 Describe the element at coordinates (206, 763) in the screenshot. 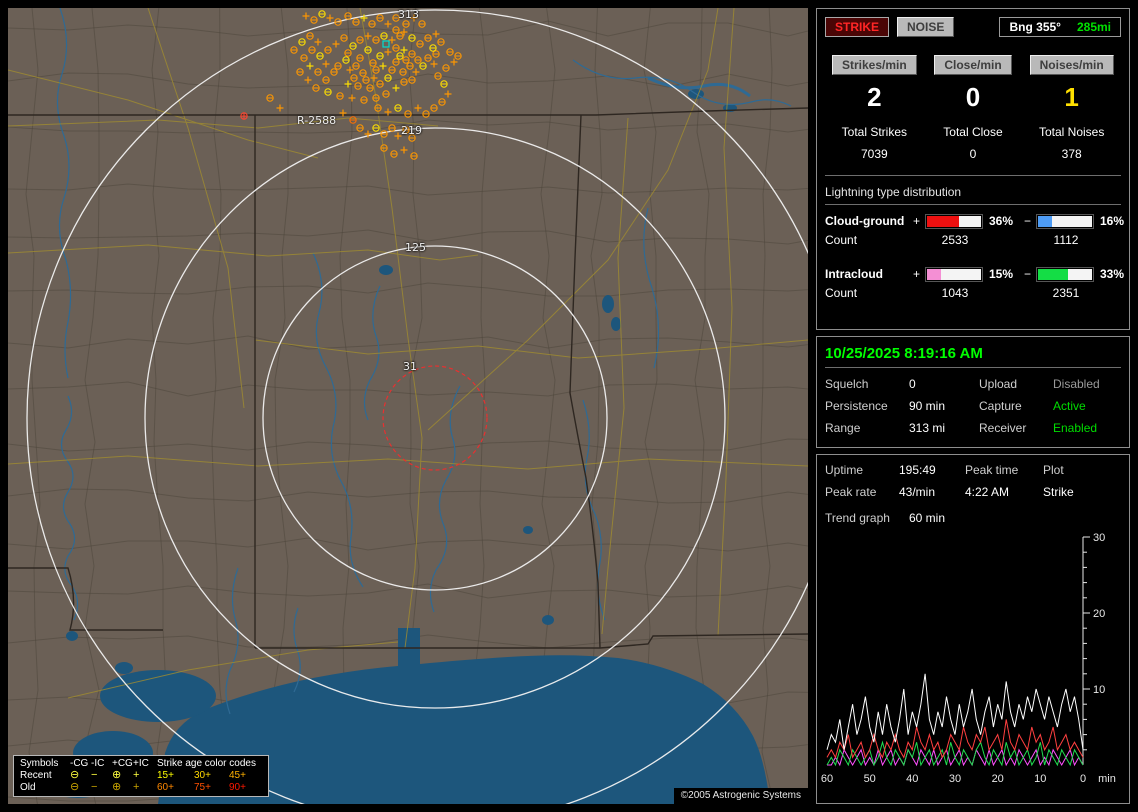

I see `legend-age-title: Strike age color codes` at that location.